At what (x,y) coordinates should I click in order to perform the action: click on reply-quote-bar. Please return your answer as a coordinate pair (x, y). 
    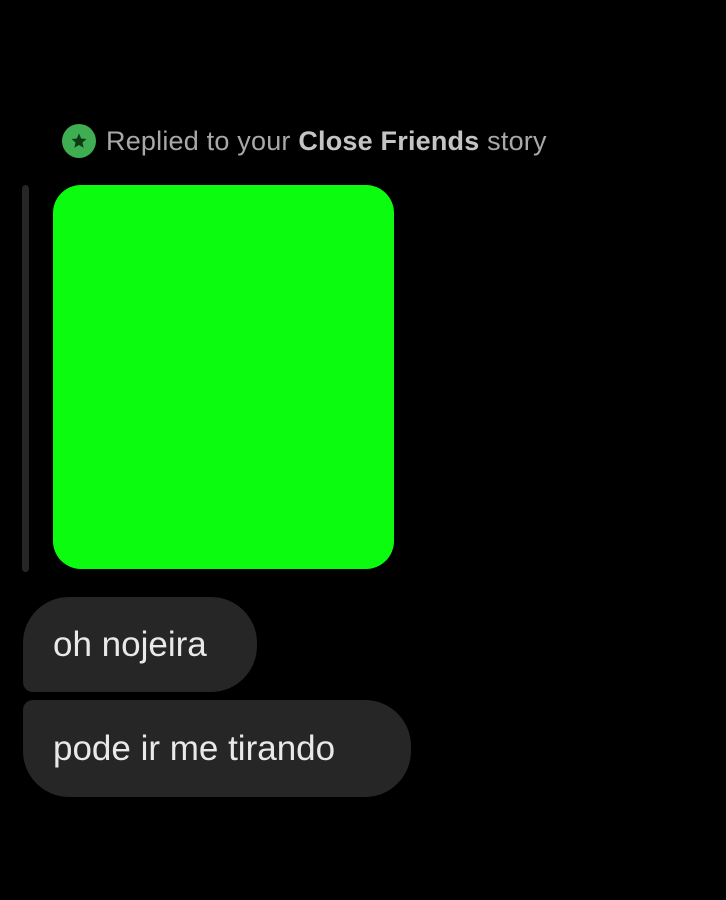
    Looking at the image, I should click on (25, 378).